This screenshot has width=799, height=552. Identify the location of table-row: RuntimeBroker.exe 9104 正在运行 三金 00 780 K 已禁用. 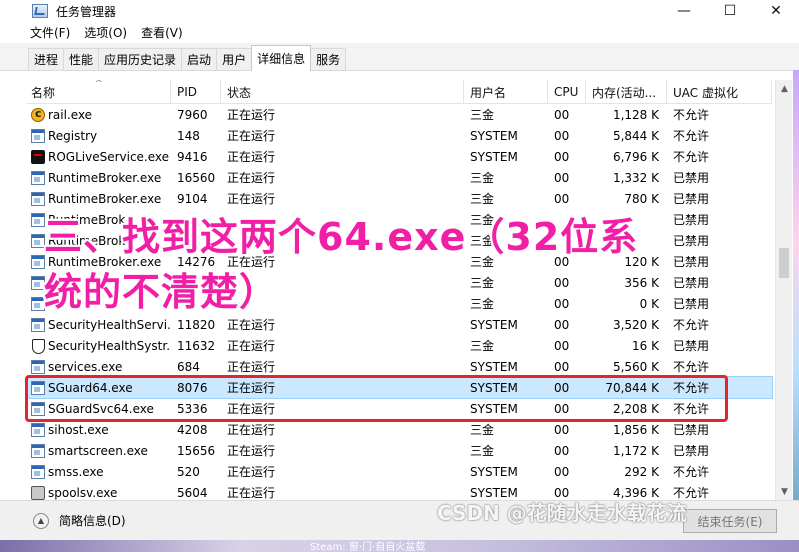
(399, 198).